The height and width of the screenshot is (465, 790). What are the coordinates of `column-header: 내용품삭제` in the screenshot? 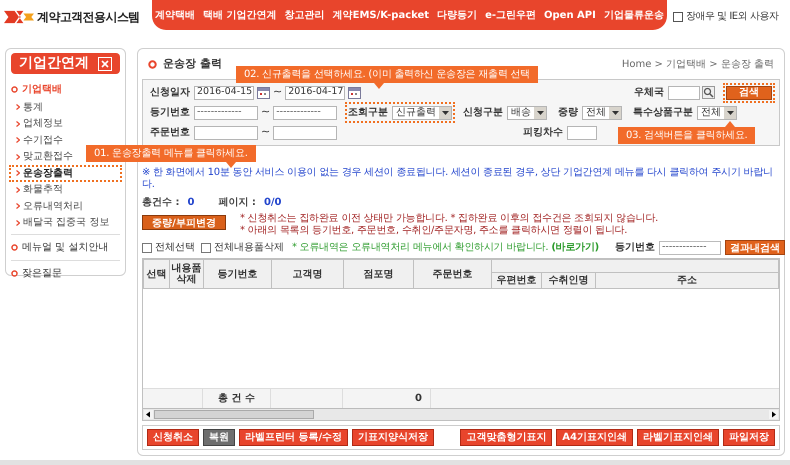 It's located at (187, 274).